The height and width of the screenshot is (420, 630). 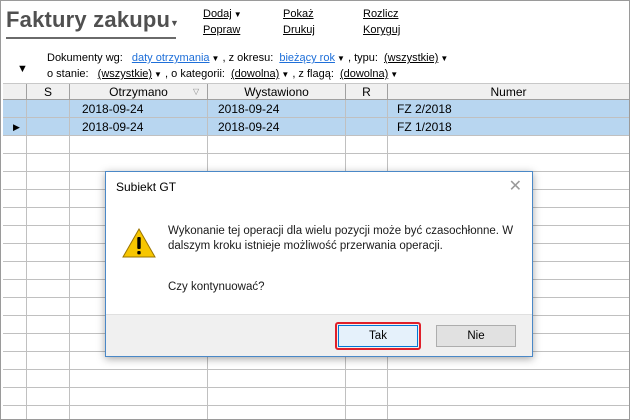 What do you see at coordinates (424, 127) in the screenshot?
I see `cell-numer: FZ 1/2018` at bounding box center [424, 127].